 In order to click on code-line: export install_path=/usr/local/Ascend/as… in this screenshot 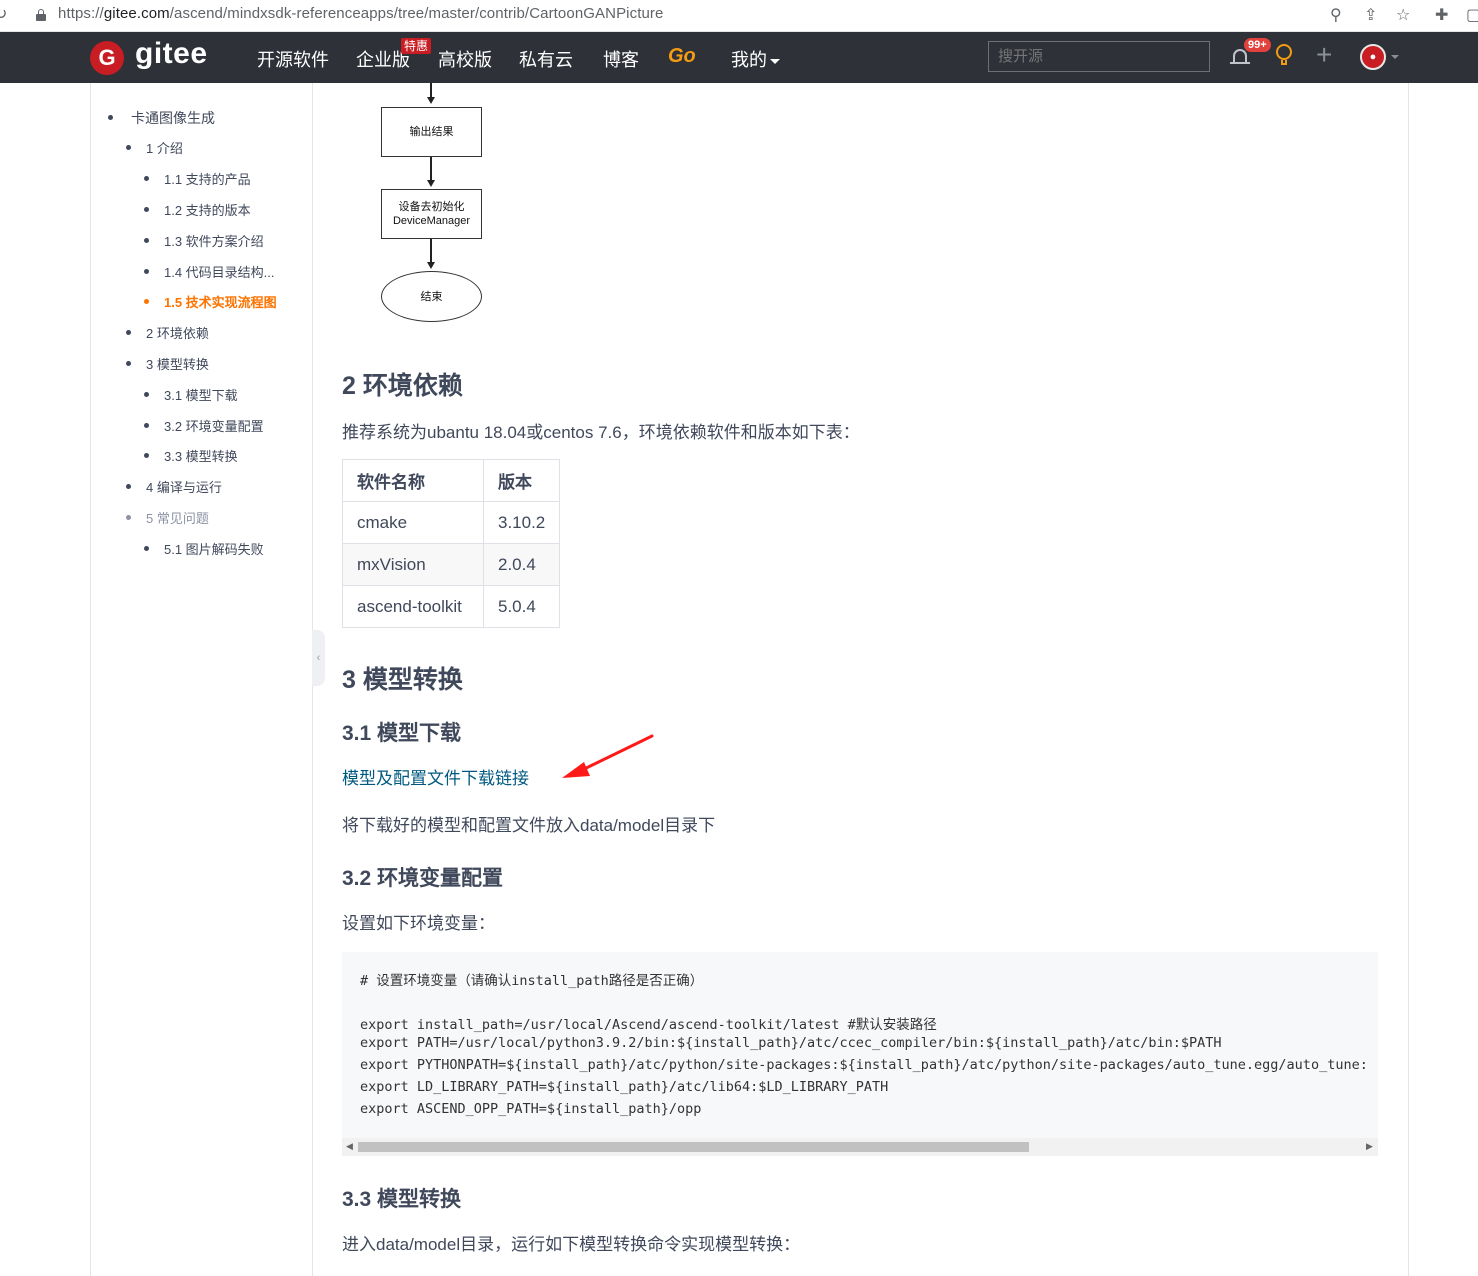, I will do `click(648, 1025)`.